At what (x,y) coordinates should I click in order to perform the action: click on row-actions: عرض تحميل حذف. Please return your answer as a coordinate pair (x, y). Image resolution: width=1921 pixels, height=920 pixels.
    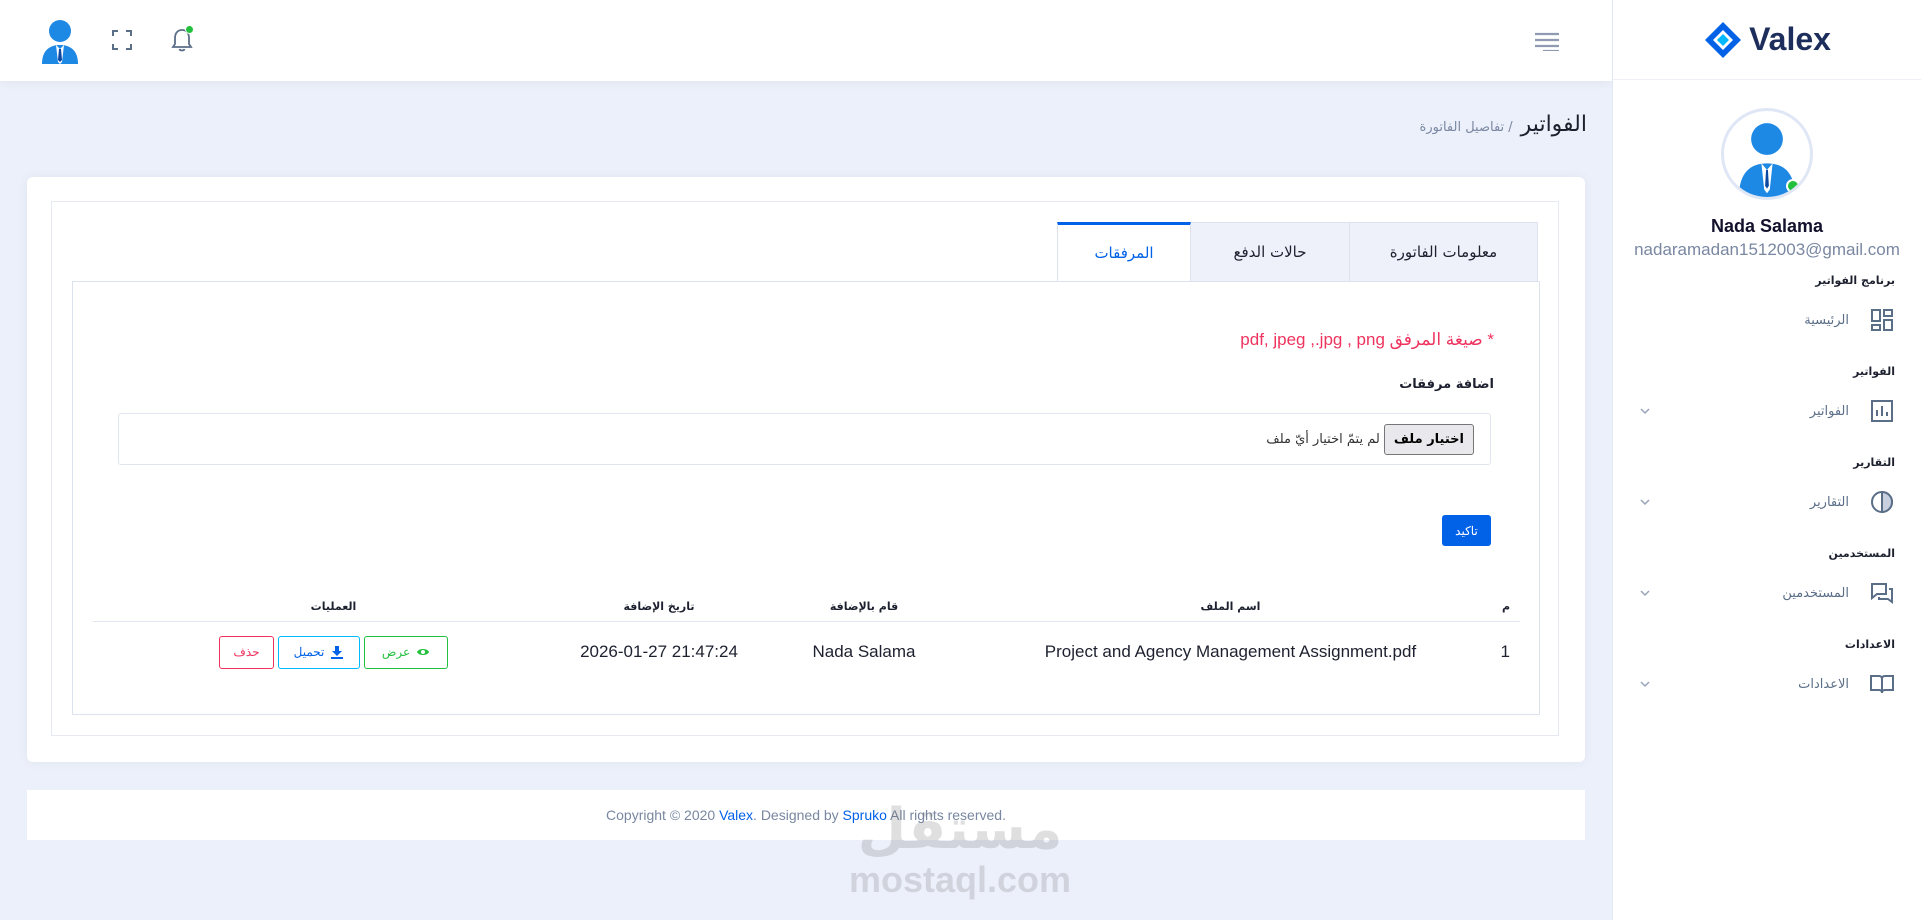
    Looking at the image, I should click on (333, 652).